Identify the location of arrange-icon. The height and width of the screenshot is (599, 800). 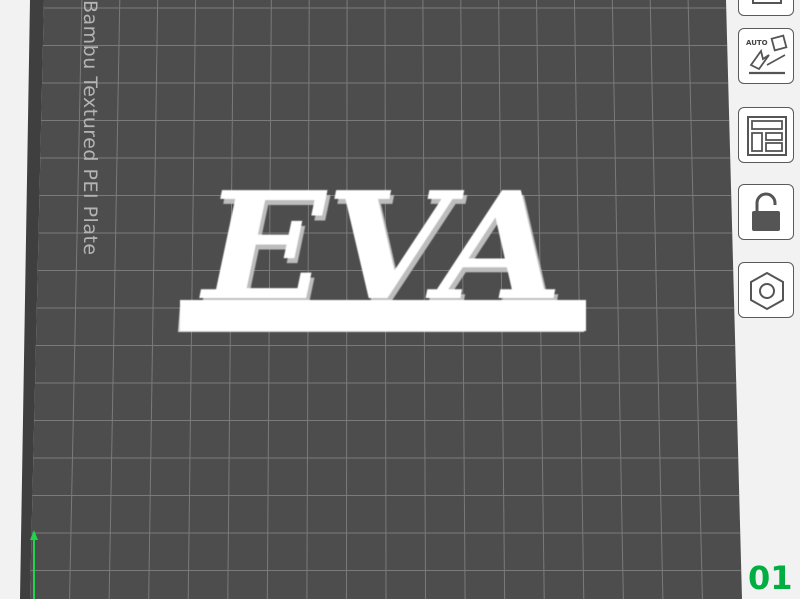
(767, 136).